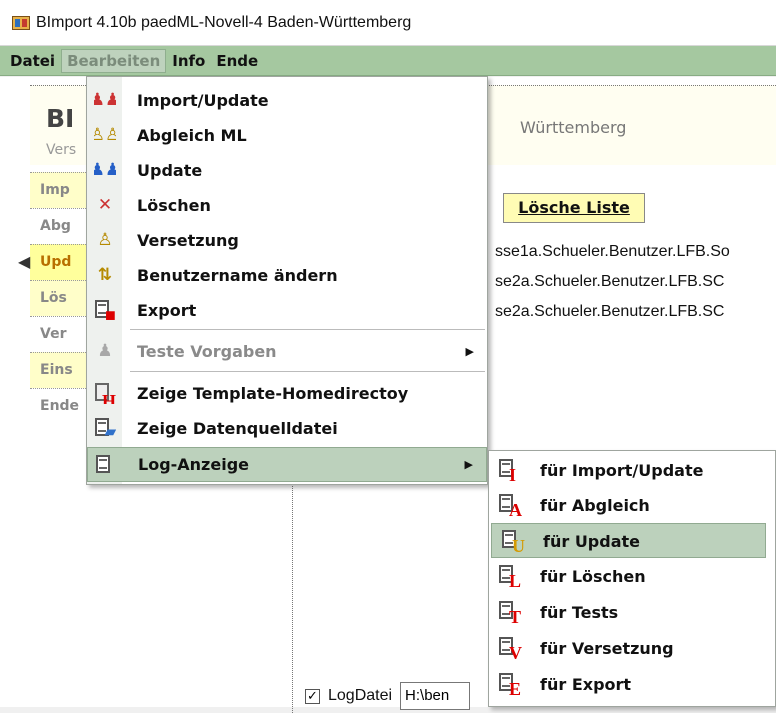 The image size is (776, 713). What do you see at coordinates (287, 100) in the screenshot?
I see `menu-item-import-update: ♟♟ Import/Update` at bounding box center [287, 100].